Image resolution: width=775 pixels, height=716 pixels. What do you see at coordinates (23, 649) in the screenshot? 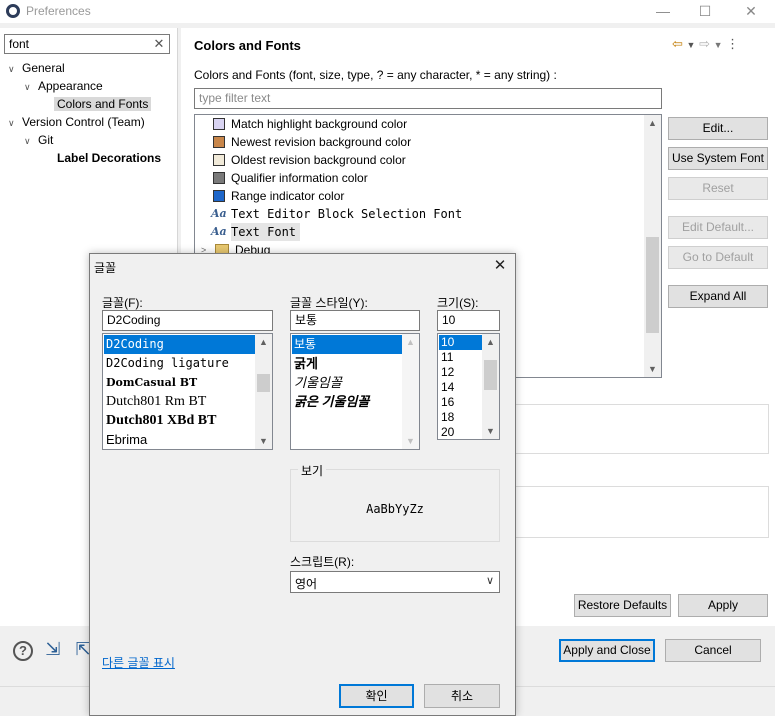
I see `help-icon: ?` at bounding box center [23, 649].